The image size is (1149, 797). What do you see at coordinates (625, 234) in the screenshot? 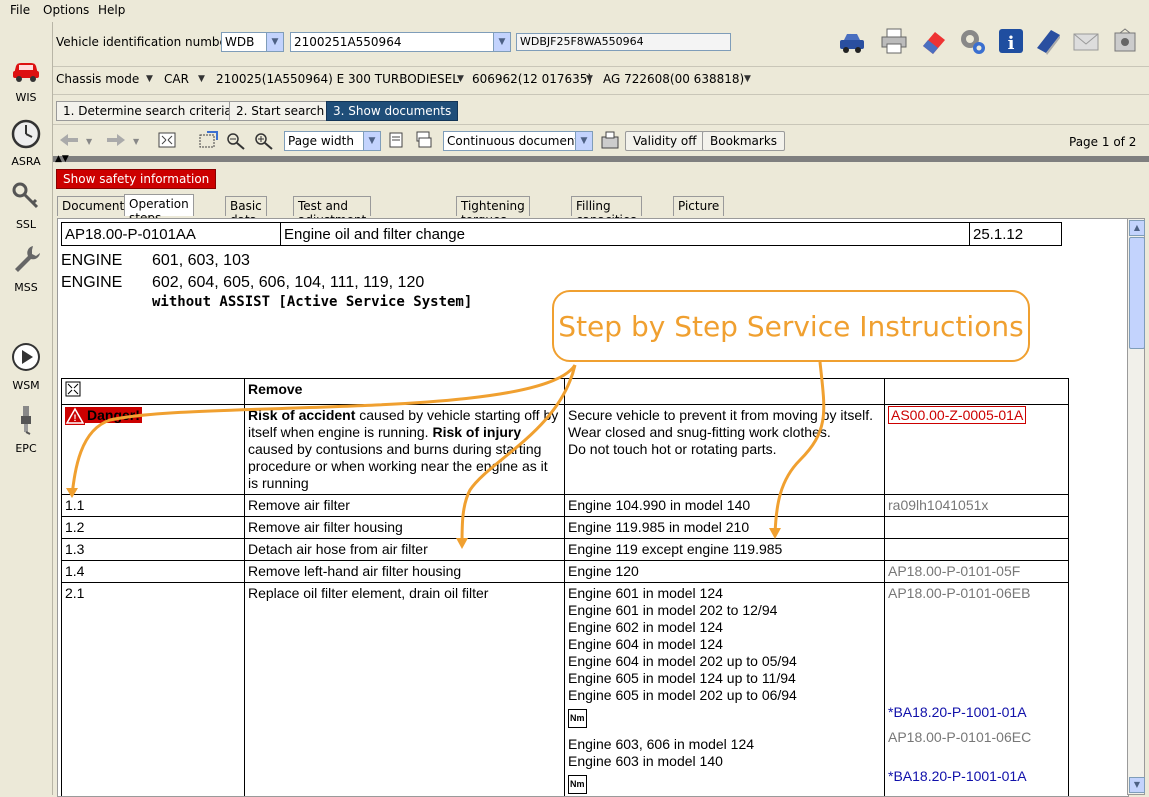
I see `document-title: Engine oil and filter change` at bounding box center [625, 234].